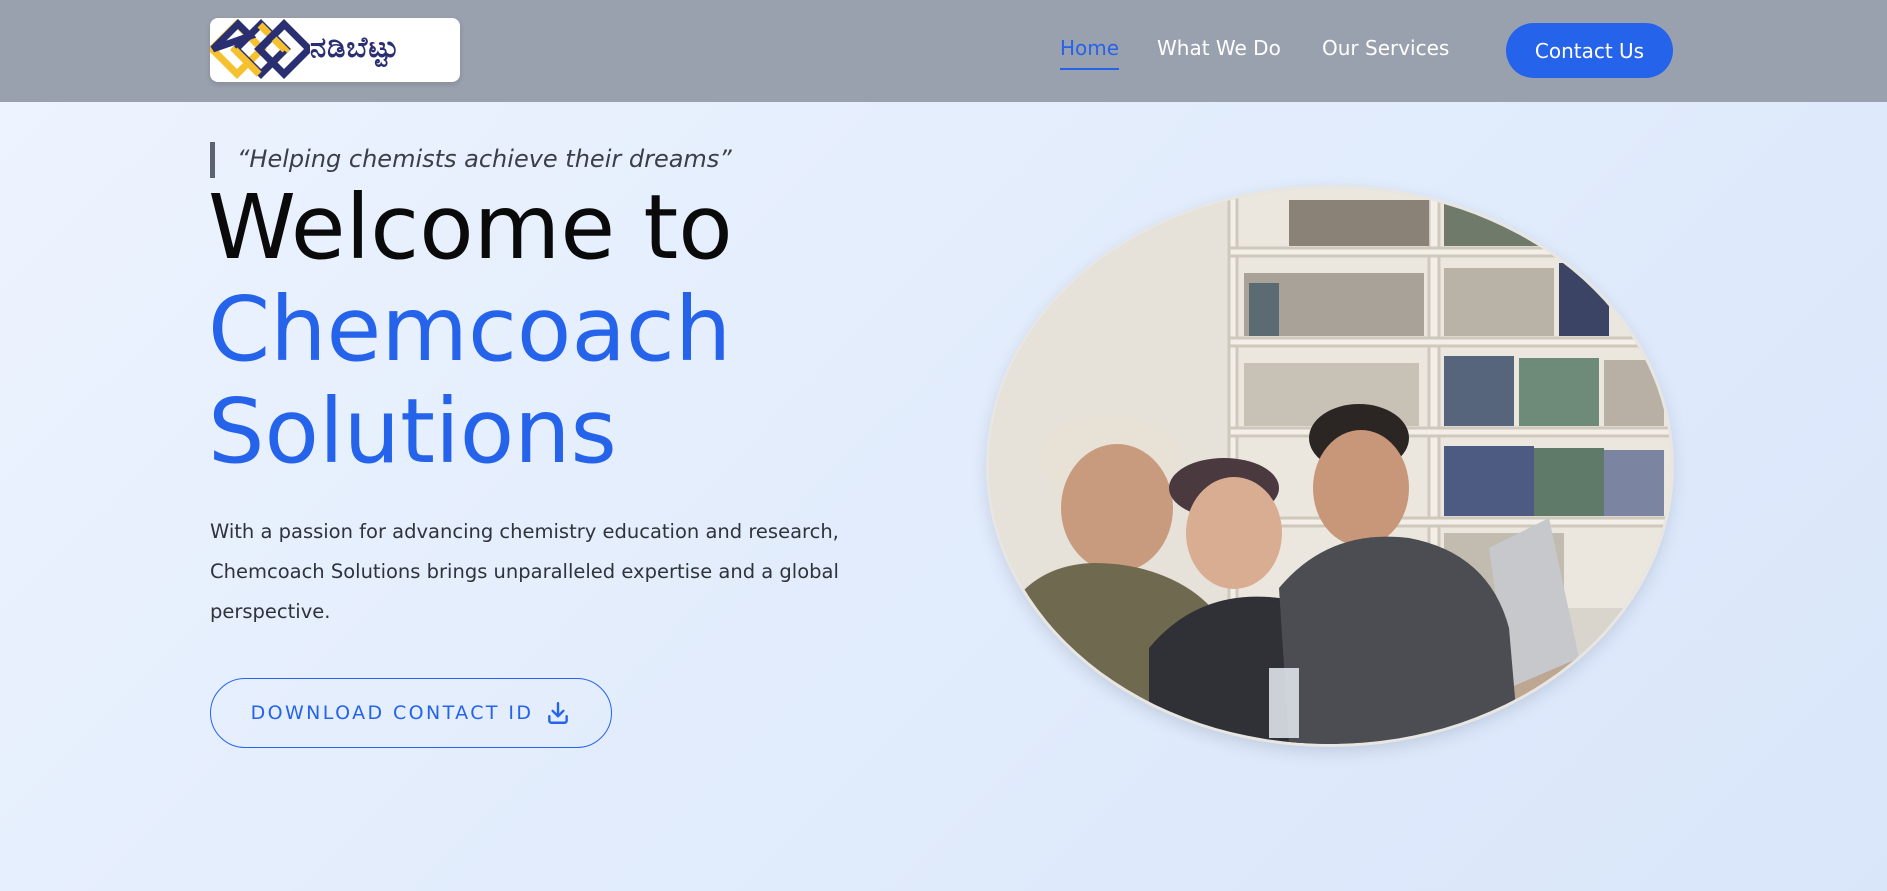 Image resolution: width=1887 pixels, height=891 pixels. What do you see at coordinates (558, 713) in the screenshot?
I see `download-icon` at bounding box center [558, 713].